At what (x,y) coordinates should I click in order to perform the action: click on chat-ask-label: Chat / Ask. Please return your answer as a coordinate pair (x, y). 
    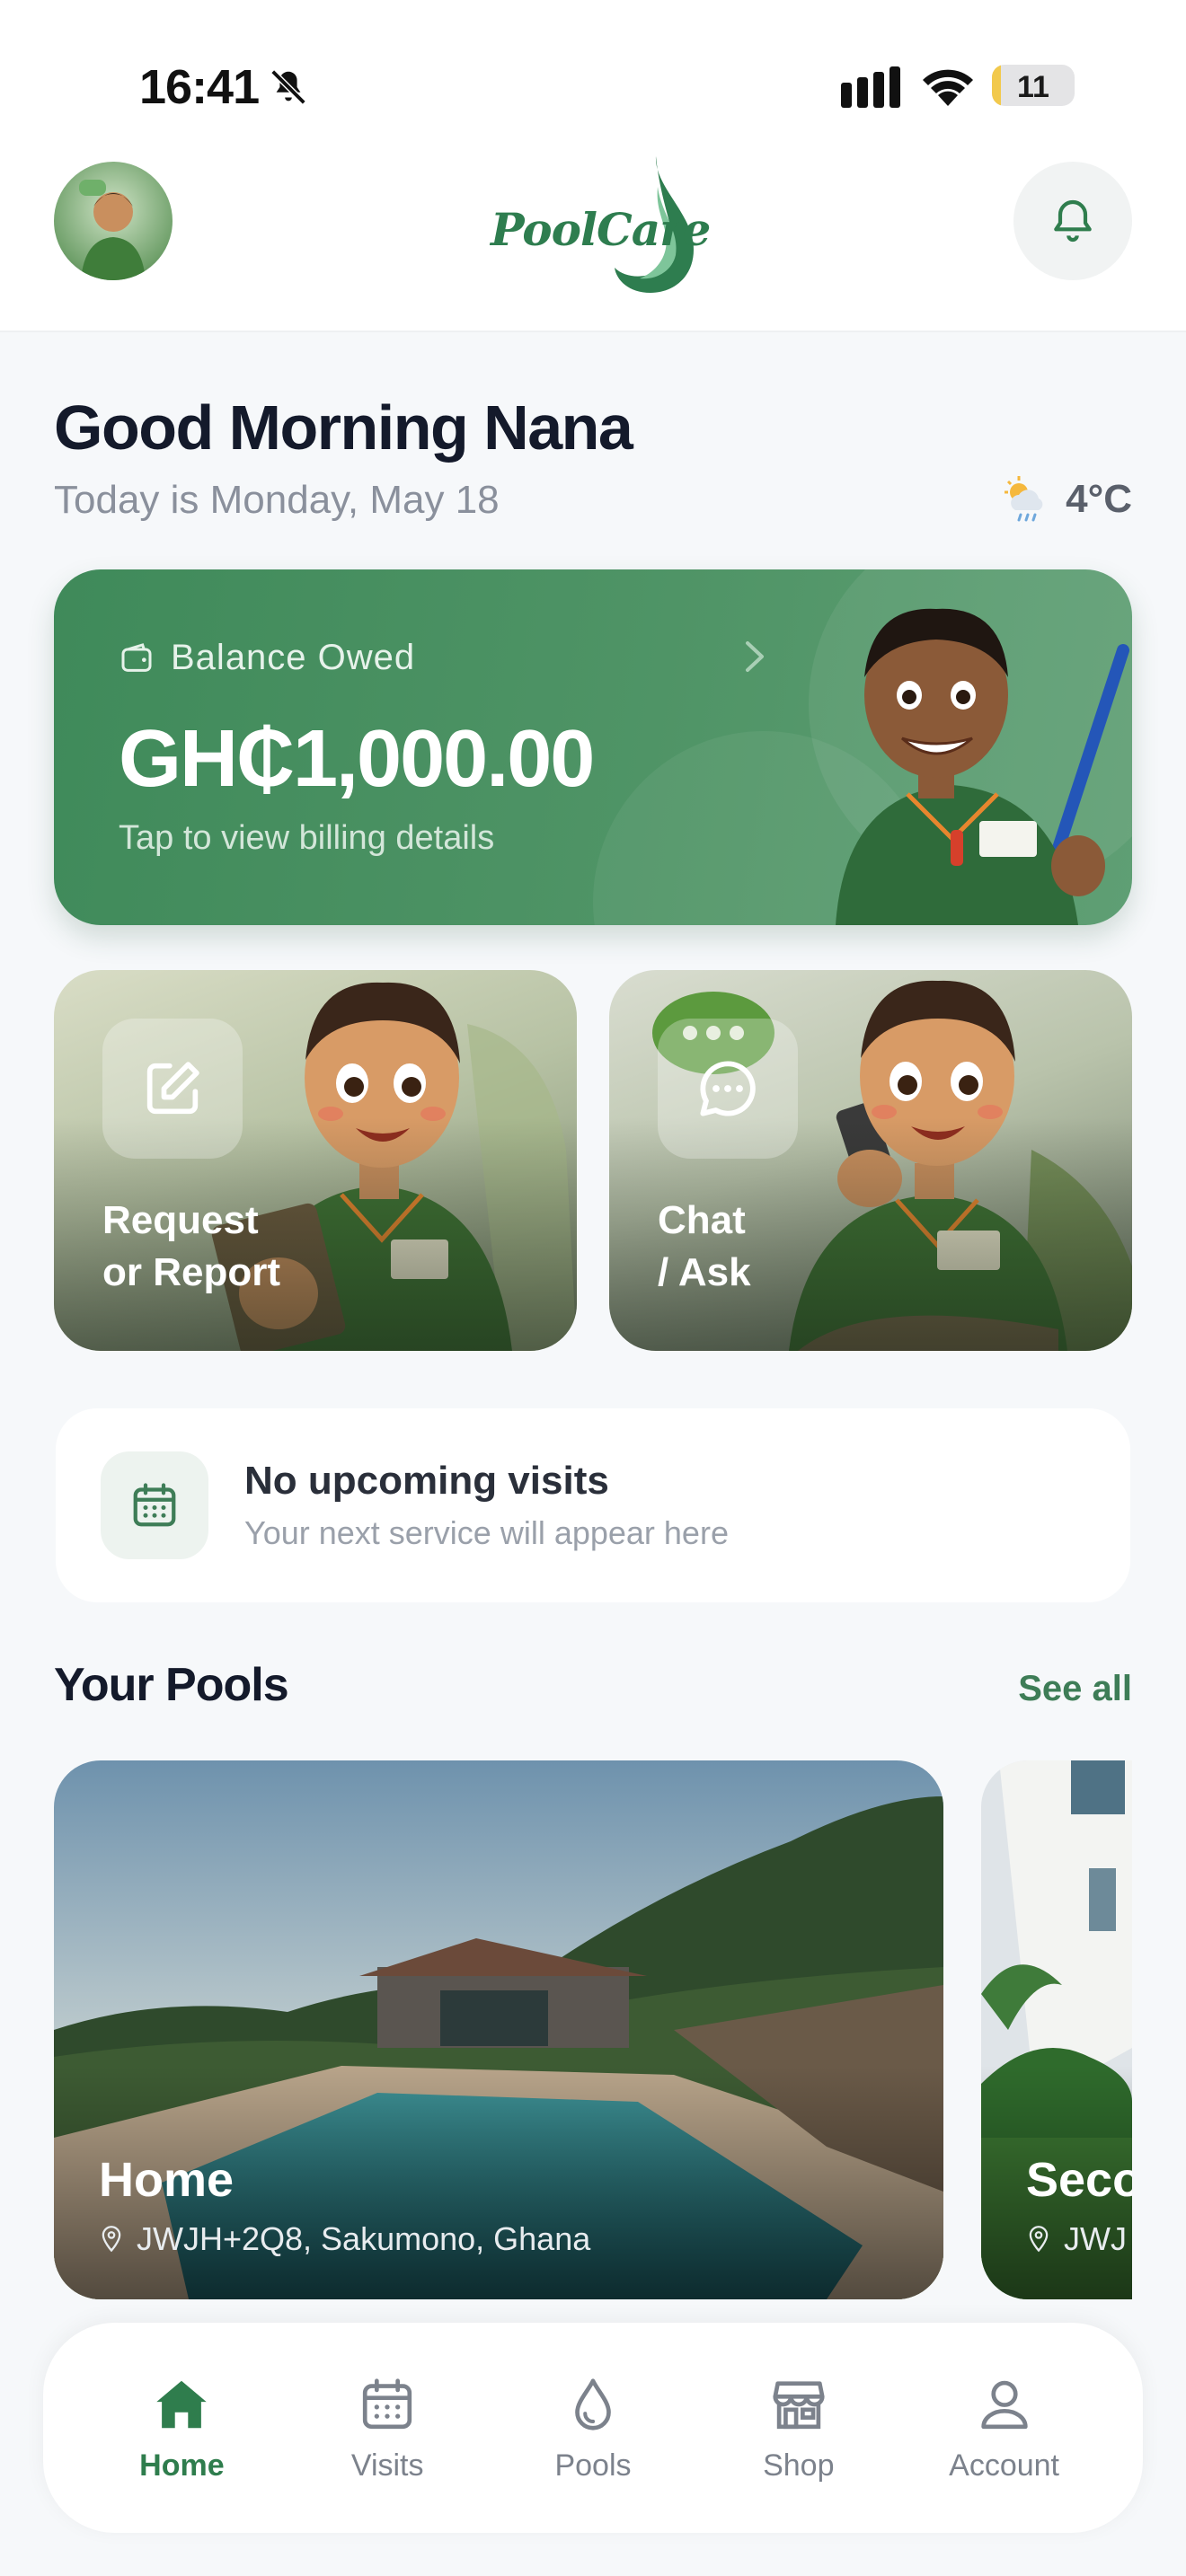
    Looking at the image, I should click on (704, 1247).